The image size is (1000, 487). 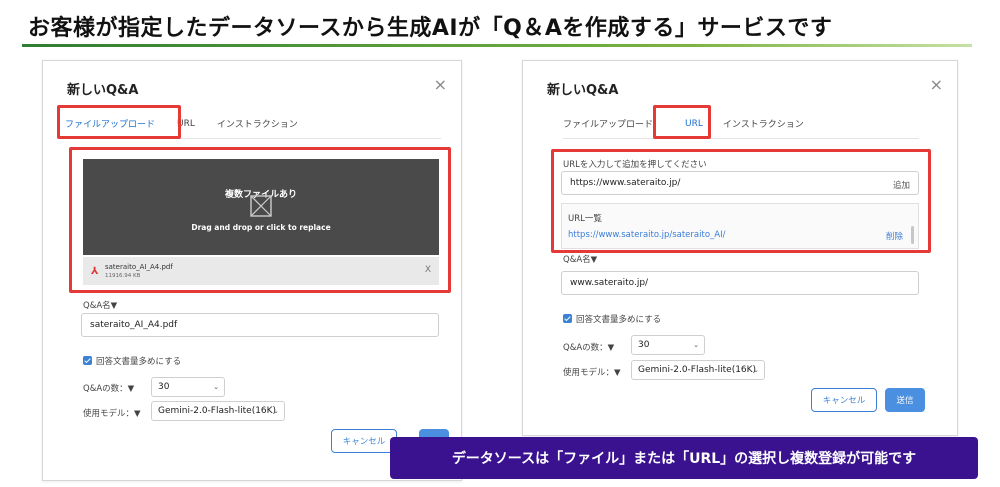 I want to click on headline-underline, so click(x=497, y=45).